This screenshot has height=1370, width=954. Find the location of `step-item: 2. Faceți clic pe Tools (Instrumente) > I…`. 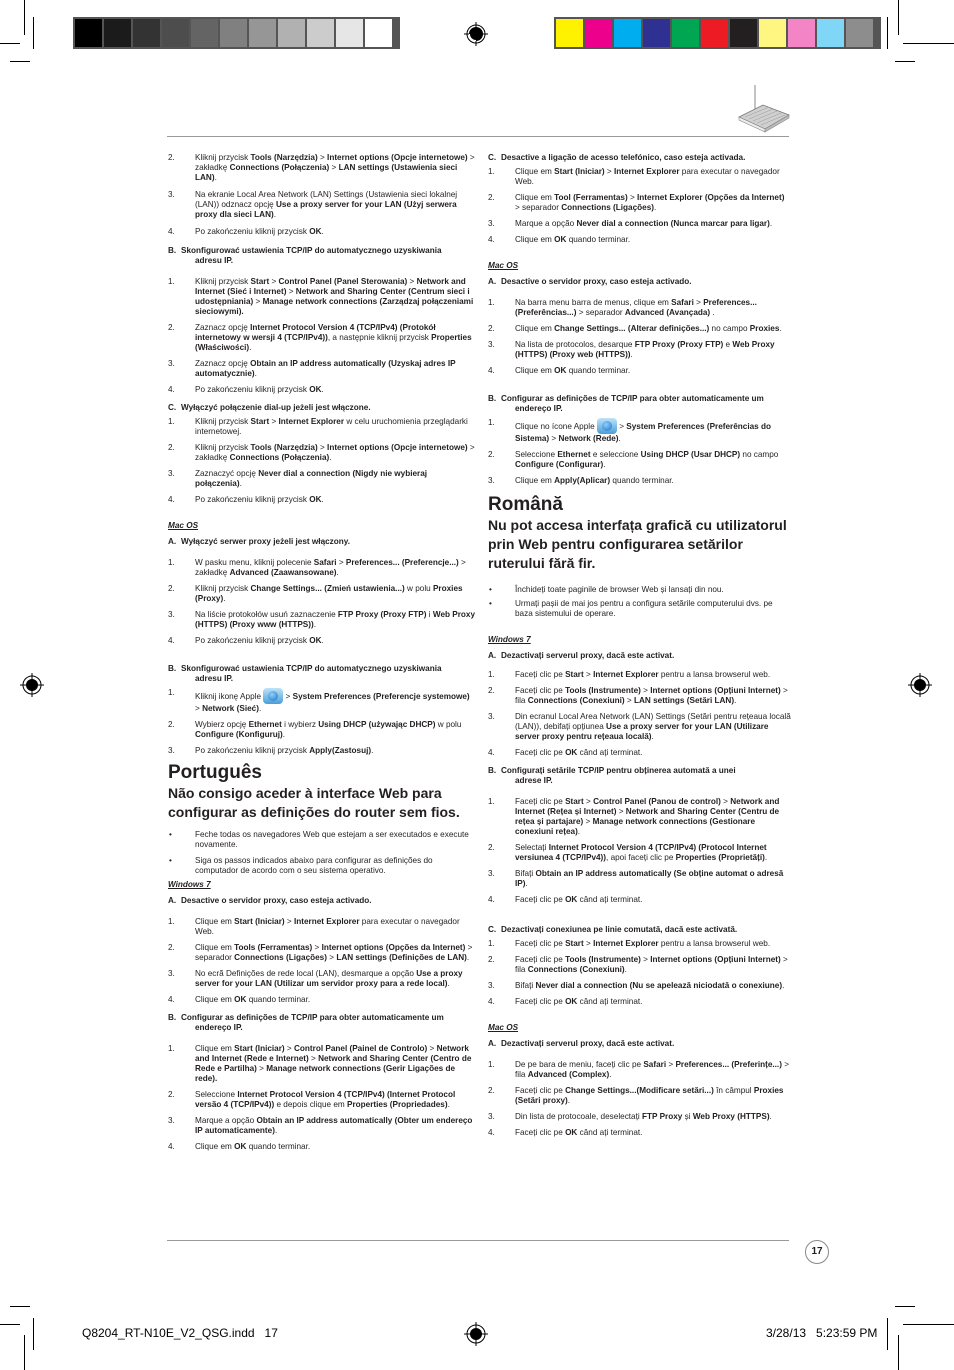

step-item: 2. Faceți clic pe Tools (Instrumente) > I… is located at coordinates (639, 965).